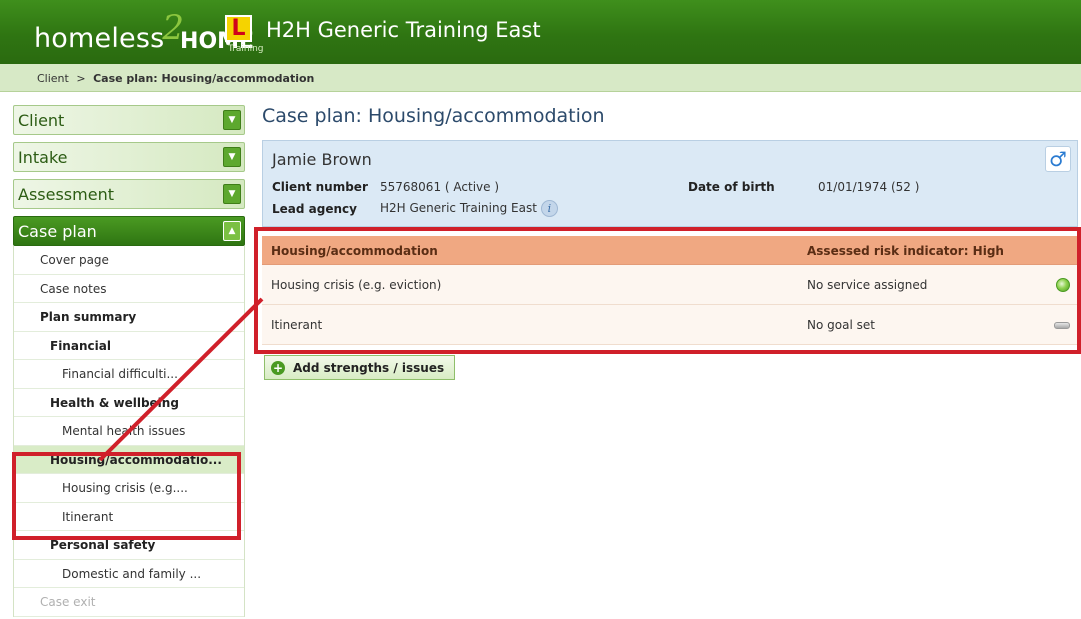  What do you see at coordinates (246, 49) in the screenshot?
I see `training-label: Training` at bounding box center [246, 49].